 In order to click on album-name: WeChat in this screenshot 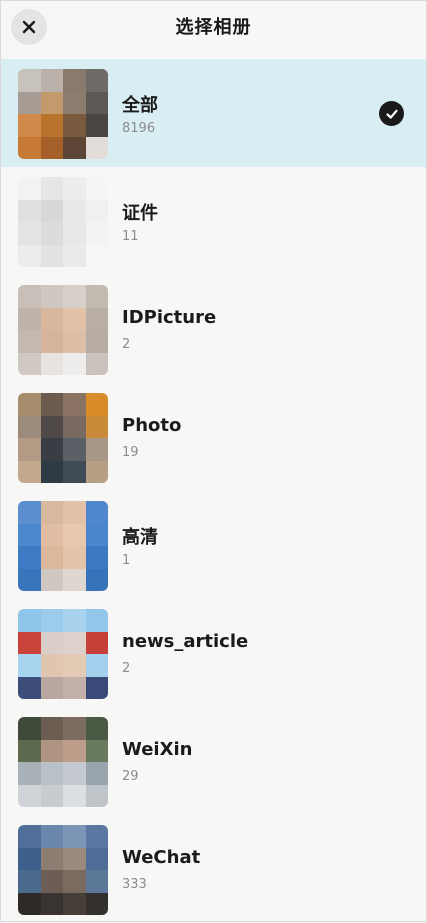, I will do `click(161, 857)`.